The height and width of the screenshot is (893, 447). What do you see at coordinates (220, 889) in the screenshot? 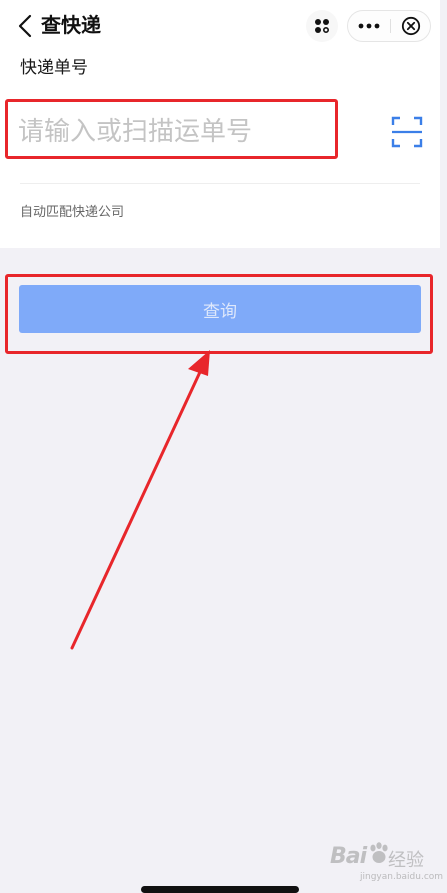
I see `home-indicator` at bounding box center [220, 889].